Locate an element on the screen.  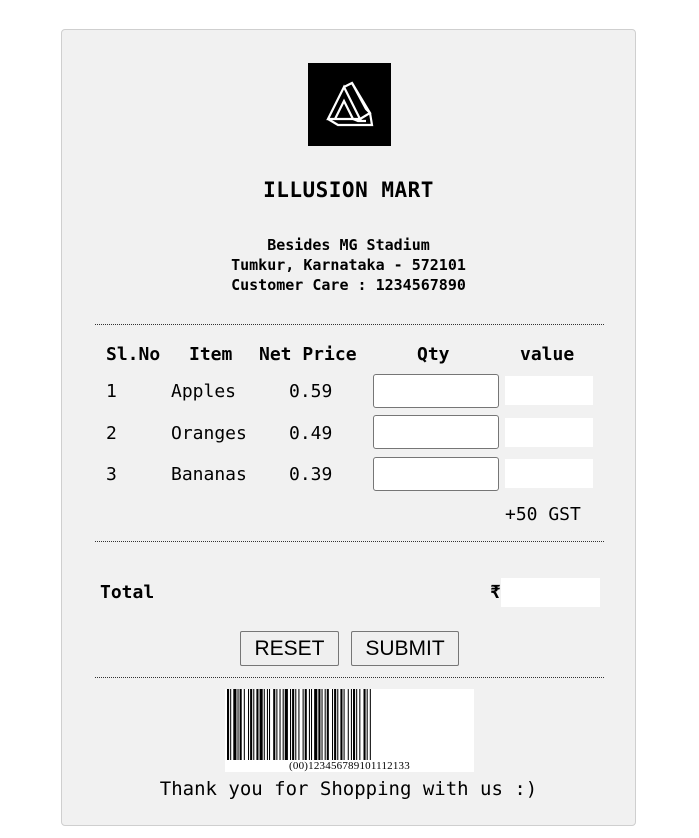
row2-slno: 2 is located at coordinates (111, 433).